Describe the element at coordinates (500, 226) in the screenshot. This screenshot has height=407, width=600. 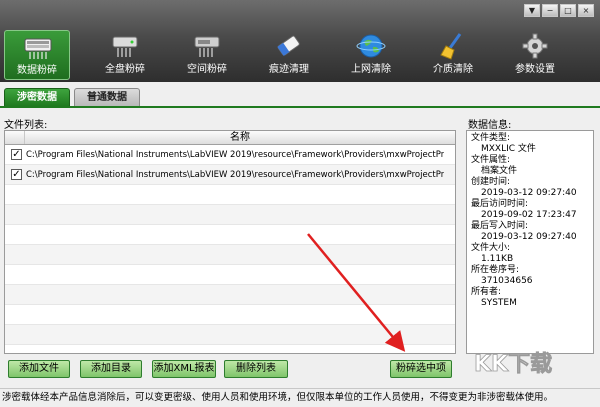
I see `info-key: 最后写入时间:` at that location.